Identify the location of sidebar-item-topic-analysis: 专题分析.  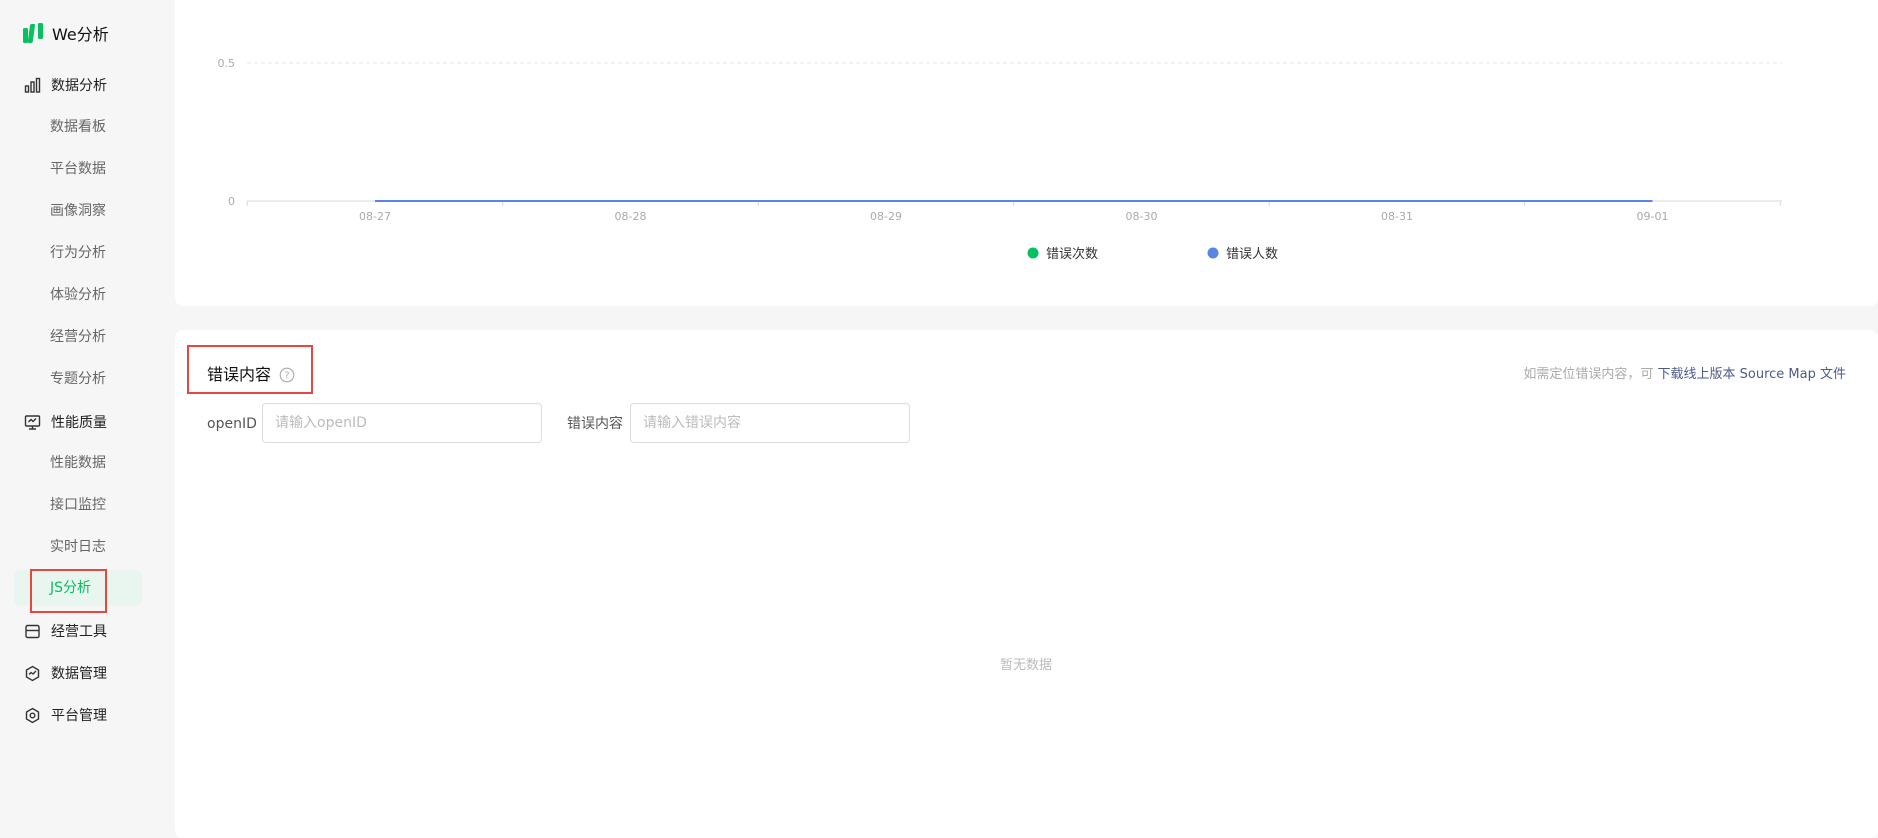
(78, 379).